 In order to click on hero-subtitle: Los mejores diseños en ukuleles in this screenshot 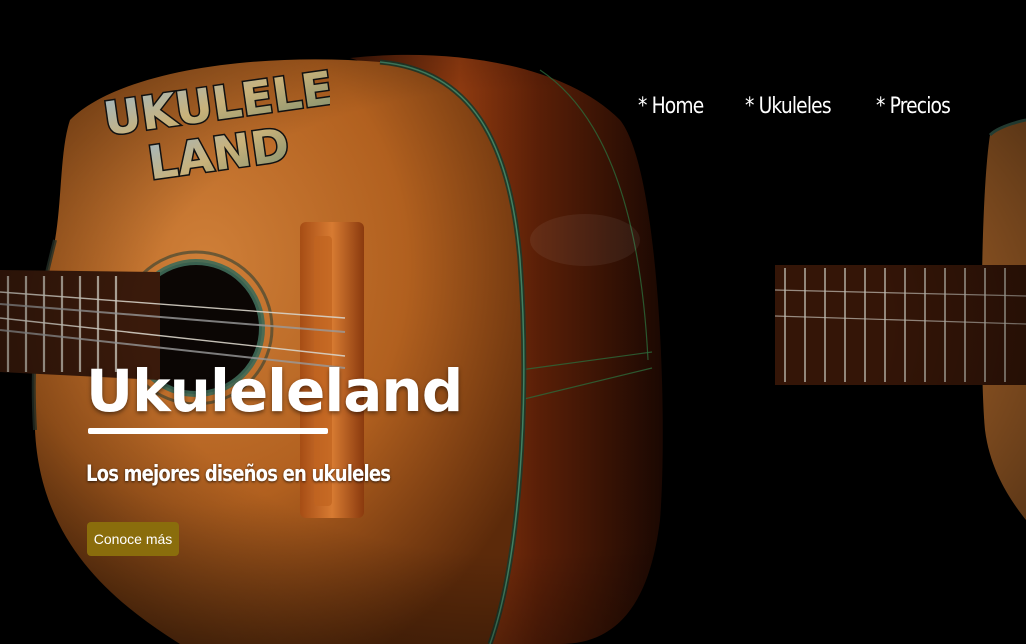, I will do `click(238, 474)`.